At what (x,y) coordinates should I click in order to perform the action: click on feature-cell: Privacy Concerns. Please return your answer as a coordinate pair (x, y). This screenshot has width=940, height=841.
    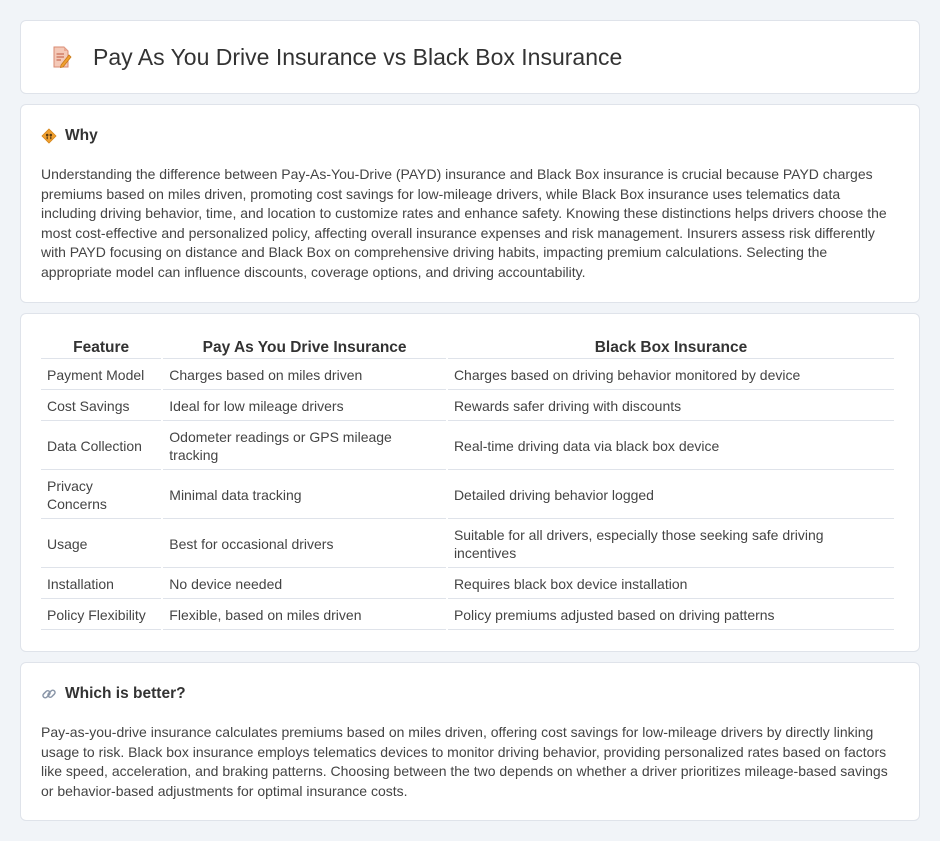
    Looking at the image, I should click on (101, 495).